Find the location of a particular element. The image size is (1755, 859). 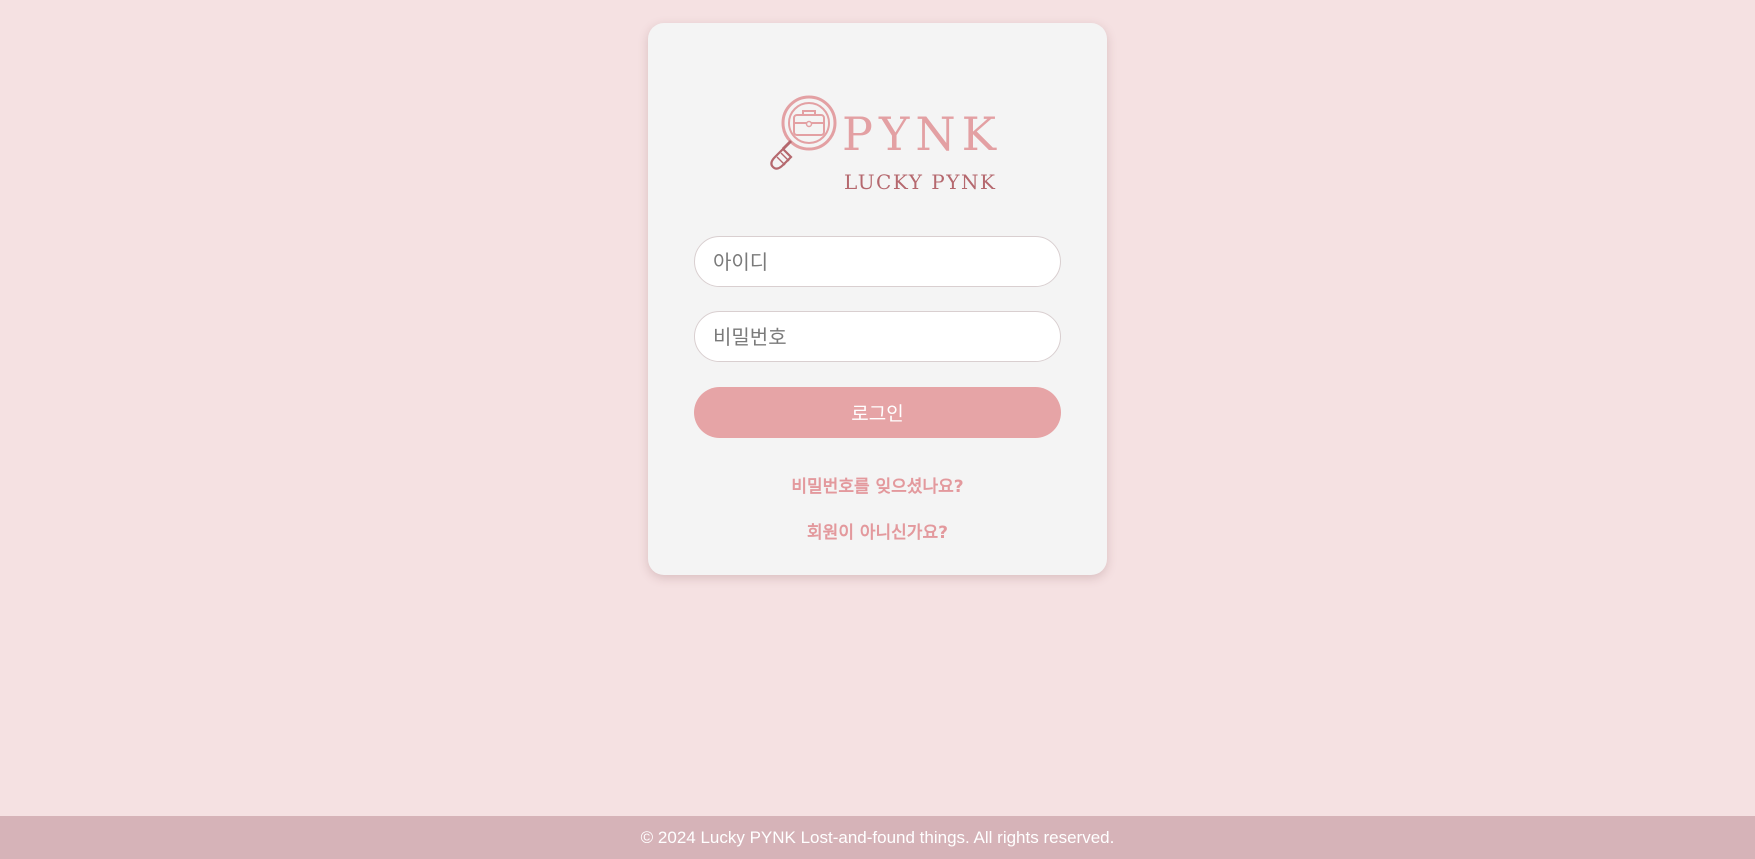

brand-tagline: LUCKY PYNK is located at coordinates (920, 182).